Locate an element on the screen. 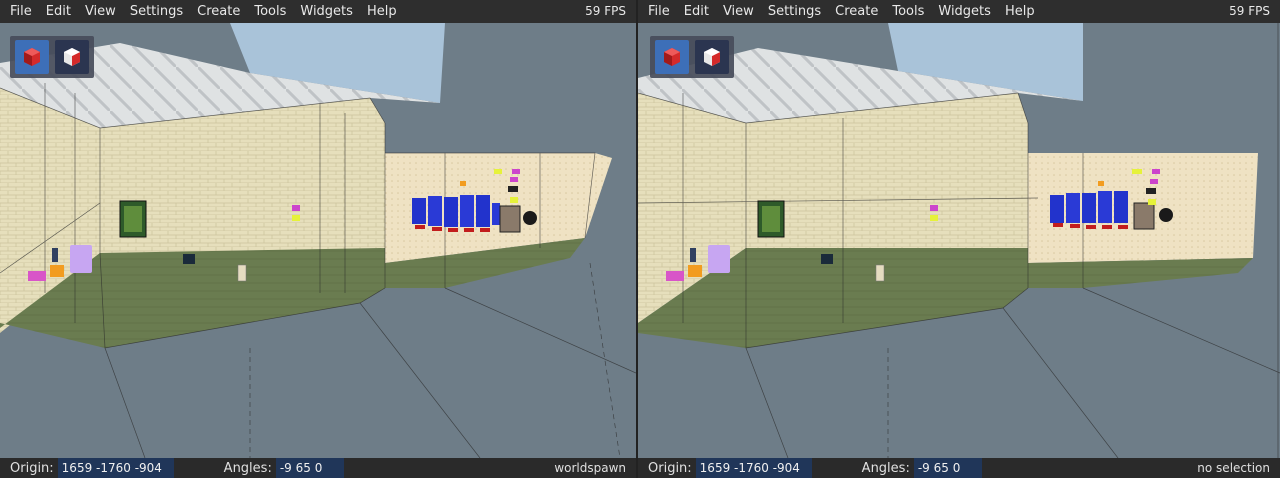 The height and width of the screenshot is (478, 1280). selection-status: no selection is located at coordinates (1233, 468).